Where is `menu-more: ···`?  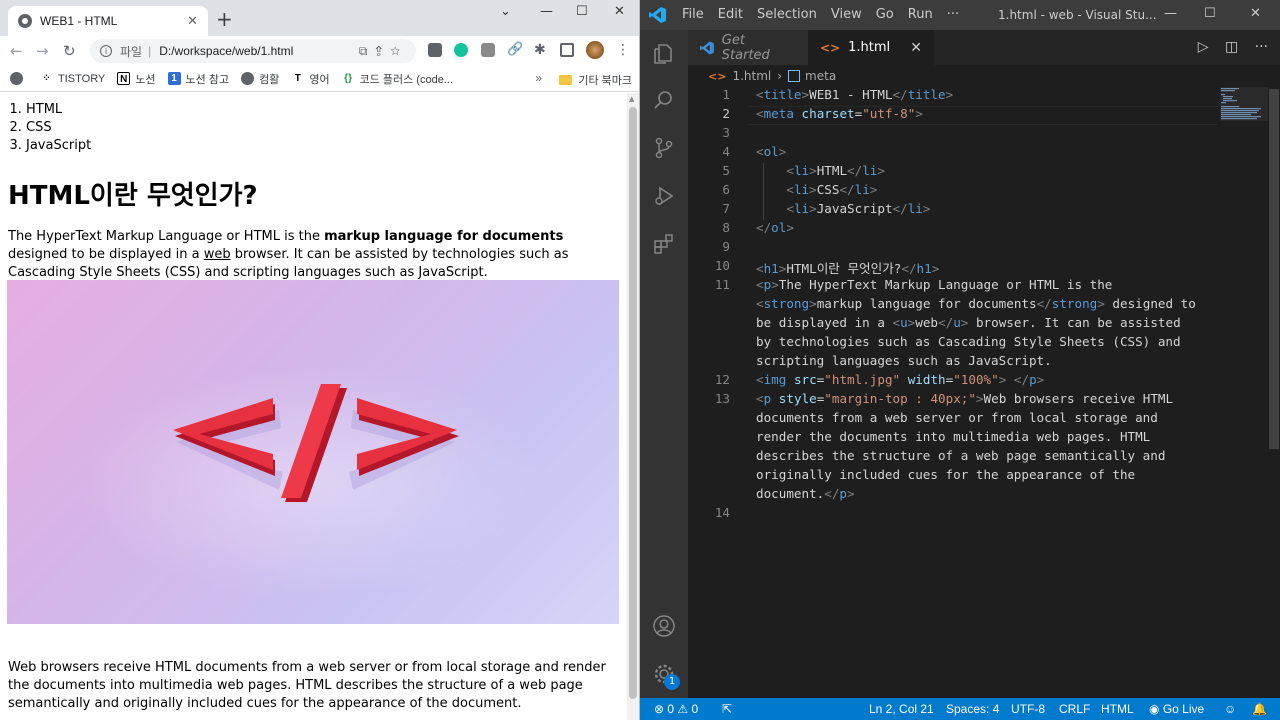 menu-more: ··· is located at coordinates (953, 14).